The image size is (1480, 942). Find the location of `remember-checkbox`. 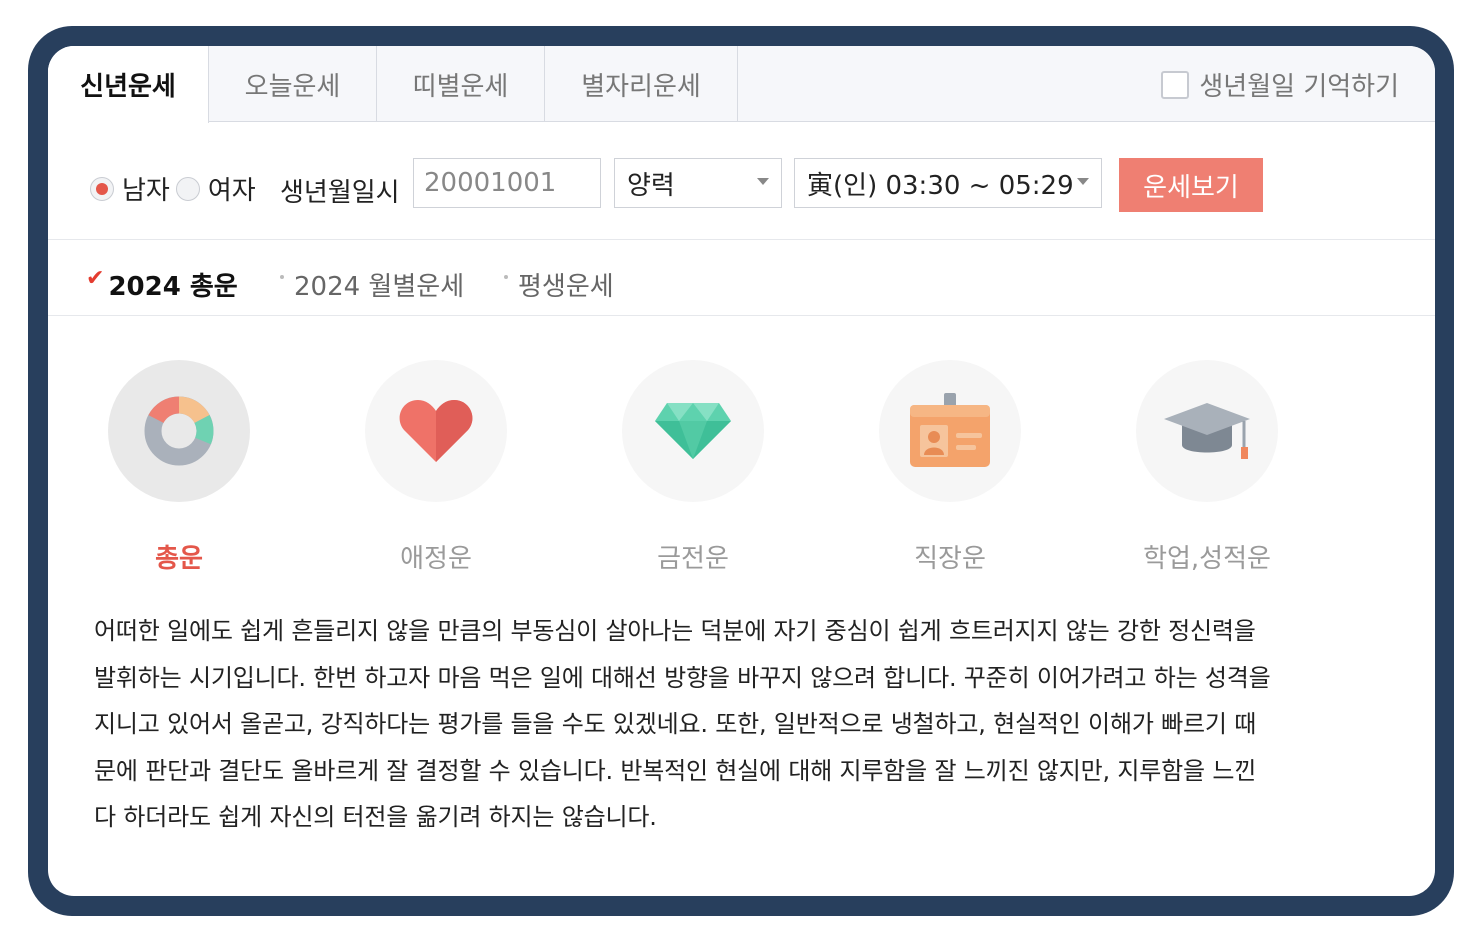

remember-checkbox is located at coordinates (1175, 84).